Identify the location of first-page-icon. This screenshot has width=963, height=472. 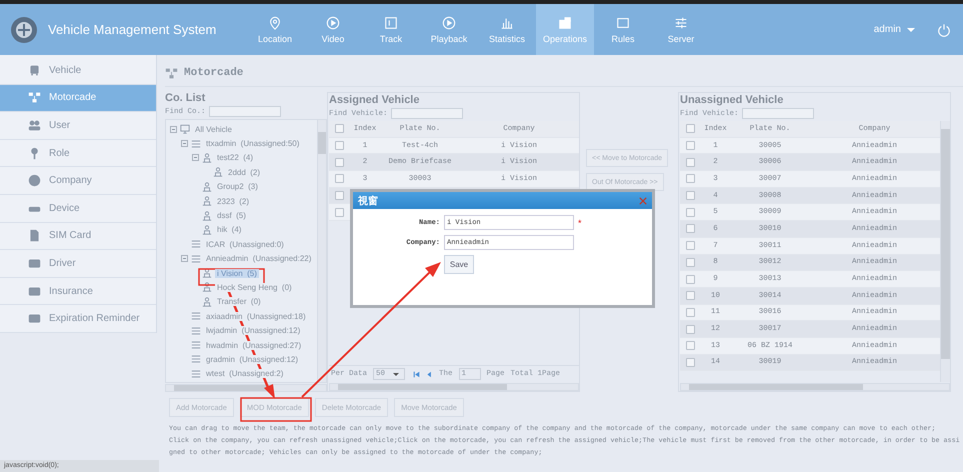
(416, 374).